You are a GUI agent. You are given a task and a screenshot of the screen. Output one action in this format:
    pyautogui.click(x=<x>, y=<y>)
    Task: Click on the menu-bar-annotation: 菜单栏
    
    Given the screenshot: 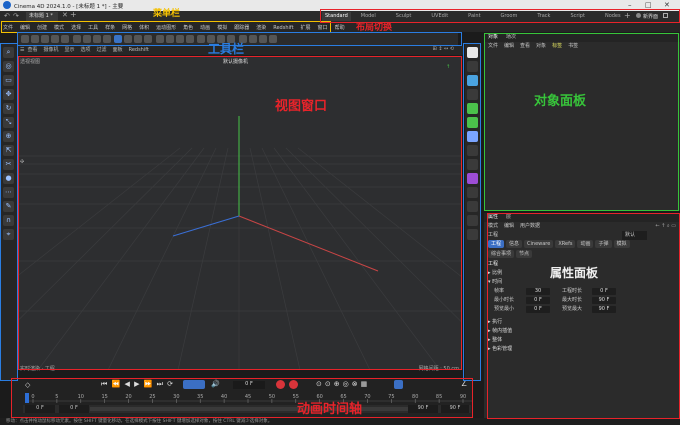 What is the action you would take?
    pyautogui.click(x=167, y=14)
    